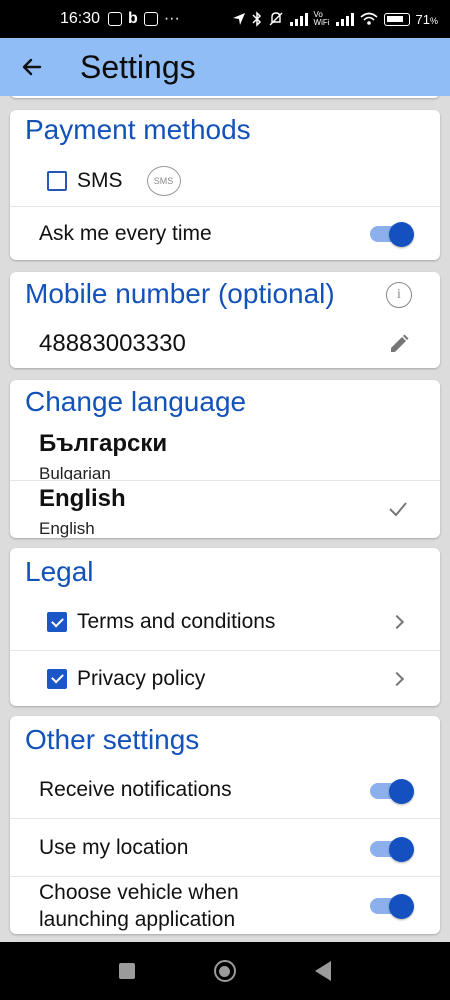 This screenshot has height=1000, width=450. What do you see at coordinates (163, 181) in the screenshot?
I see `sms-bubble-icon: SMS` at bounding box center [163, 181].